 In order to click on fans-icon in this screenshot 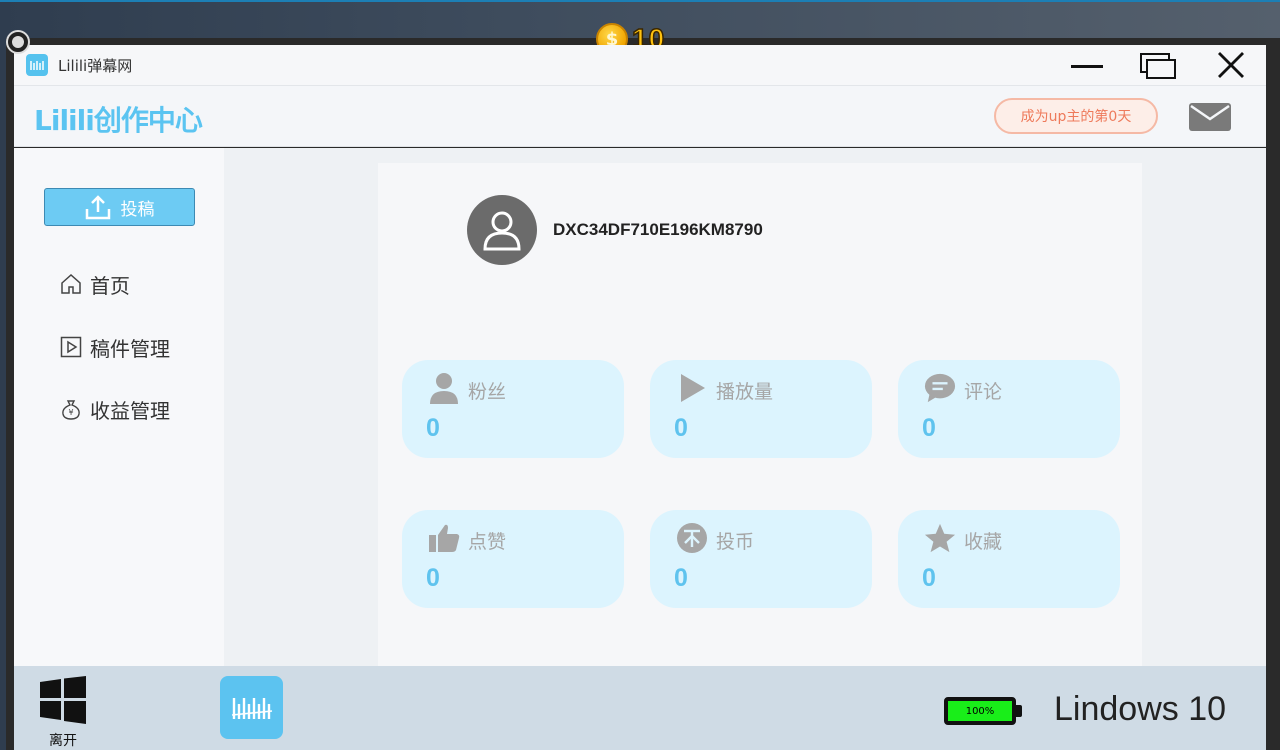, I will do `click(444, 388)`.